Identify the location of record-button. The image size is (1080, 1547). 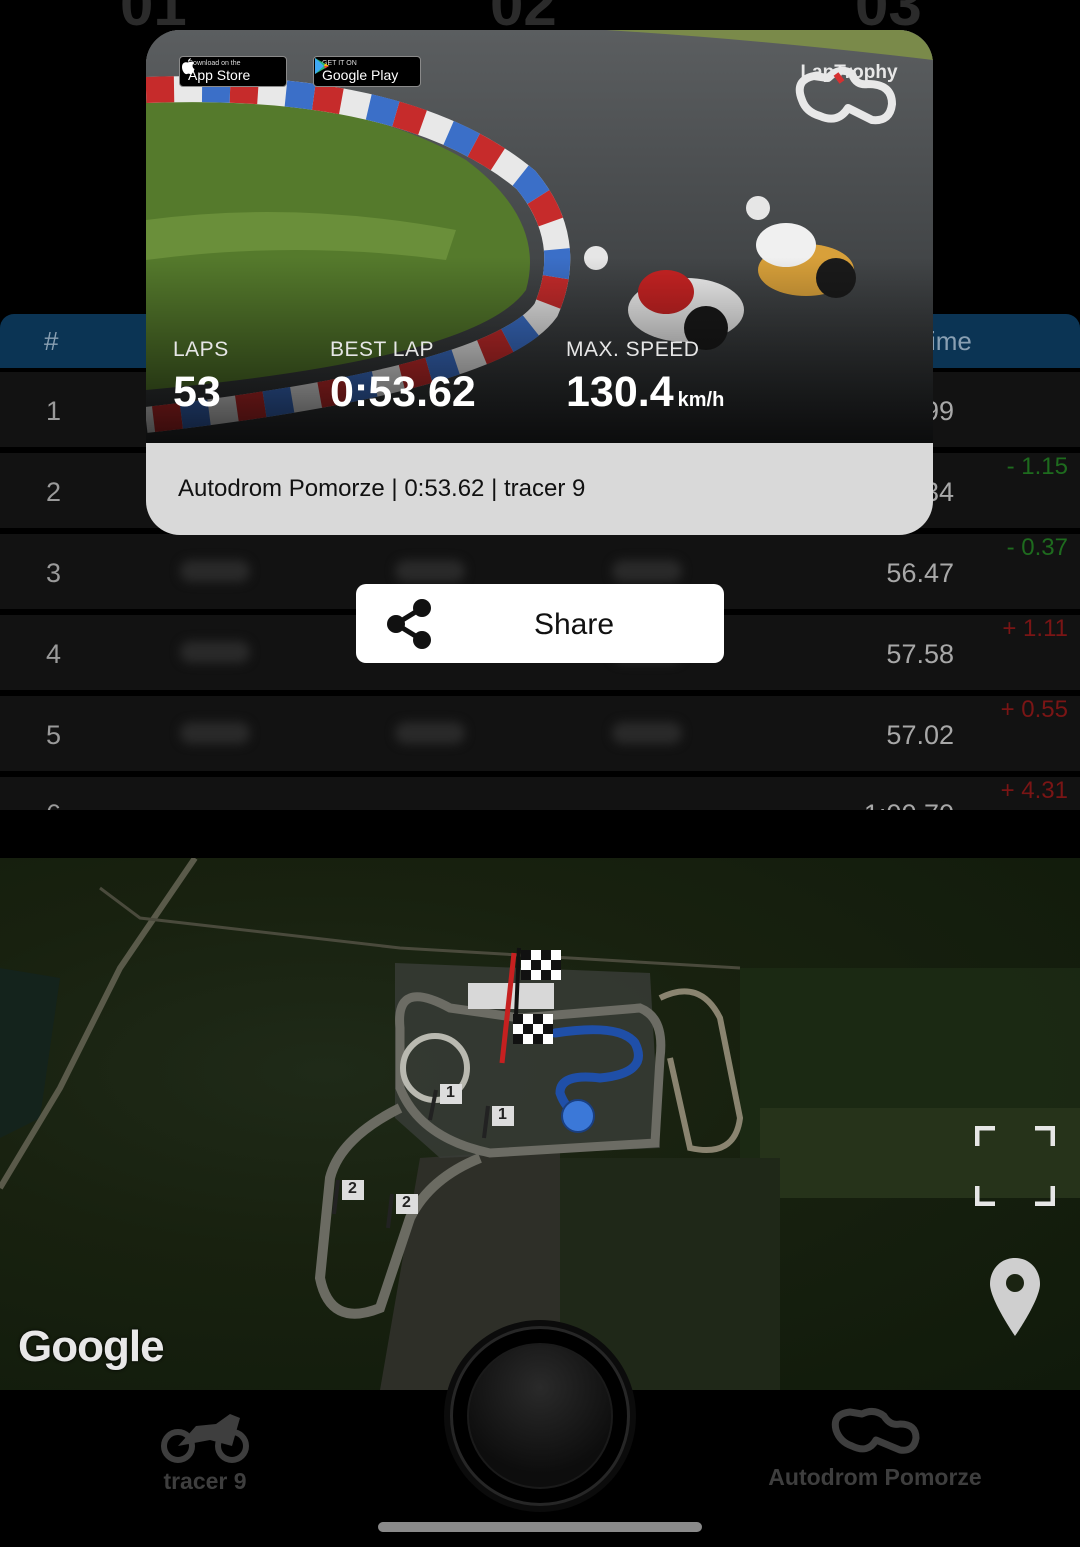
(540, 1416).